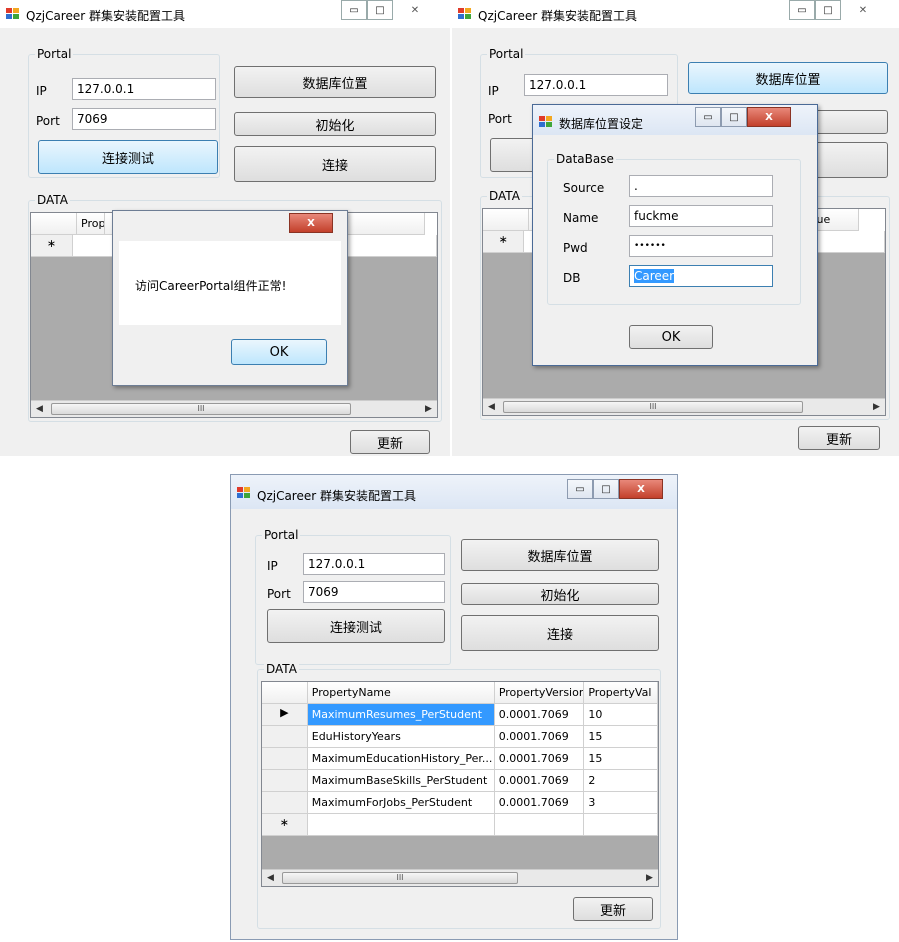 The height and width of the screenshot is (942, 899). What do you see at coordinates (285, 825) in the screenshot?
I see `new-row-marker: ∗` at bounding box center [285, 825].